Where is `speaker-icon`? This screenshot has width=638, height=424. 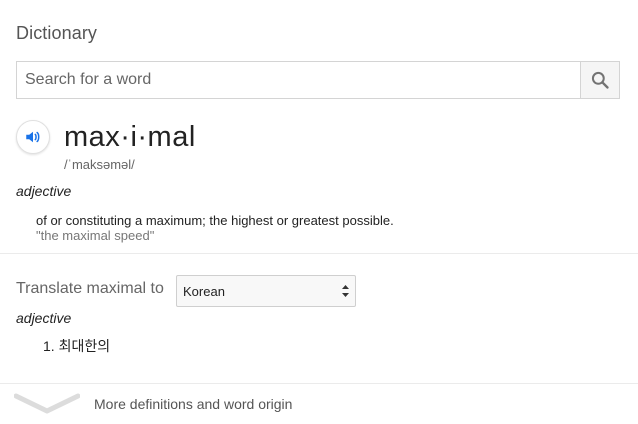 speaker-icon is located at coordinates (33, 137).